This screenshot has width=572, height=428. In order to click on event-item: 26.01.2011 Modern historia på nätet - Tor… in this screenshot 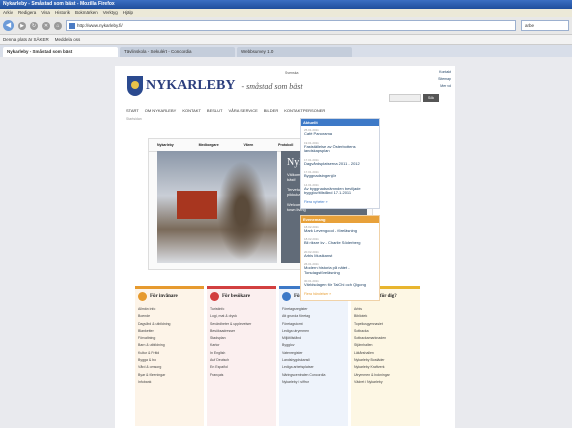, I will do `click(340, 268)`.